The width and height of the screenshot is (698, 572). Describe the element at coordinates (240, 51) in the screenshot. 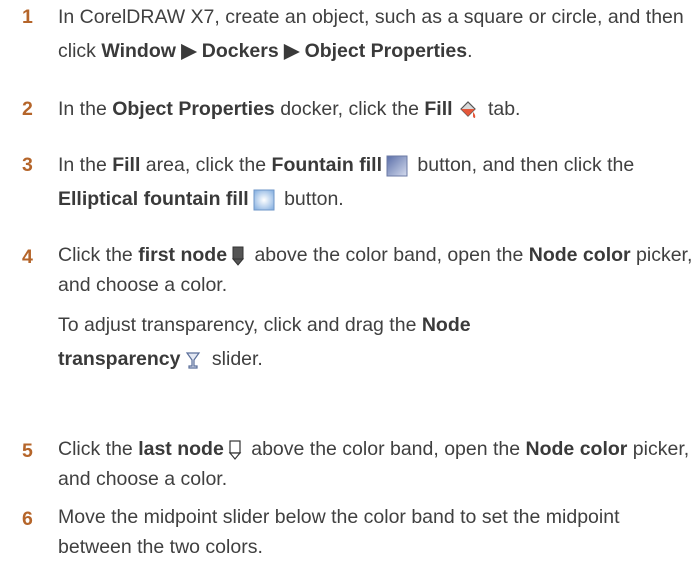

I see `menu-dockers: Dockers` at that location.